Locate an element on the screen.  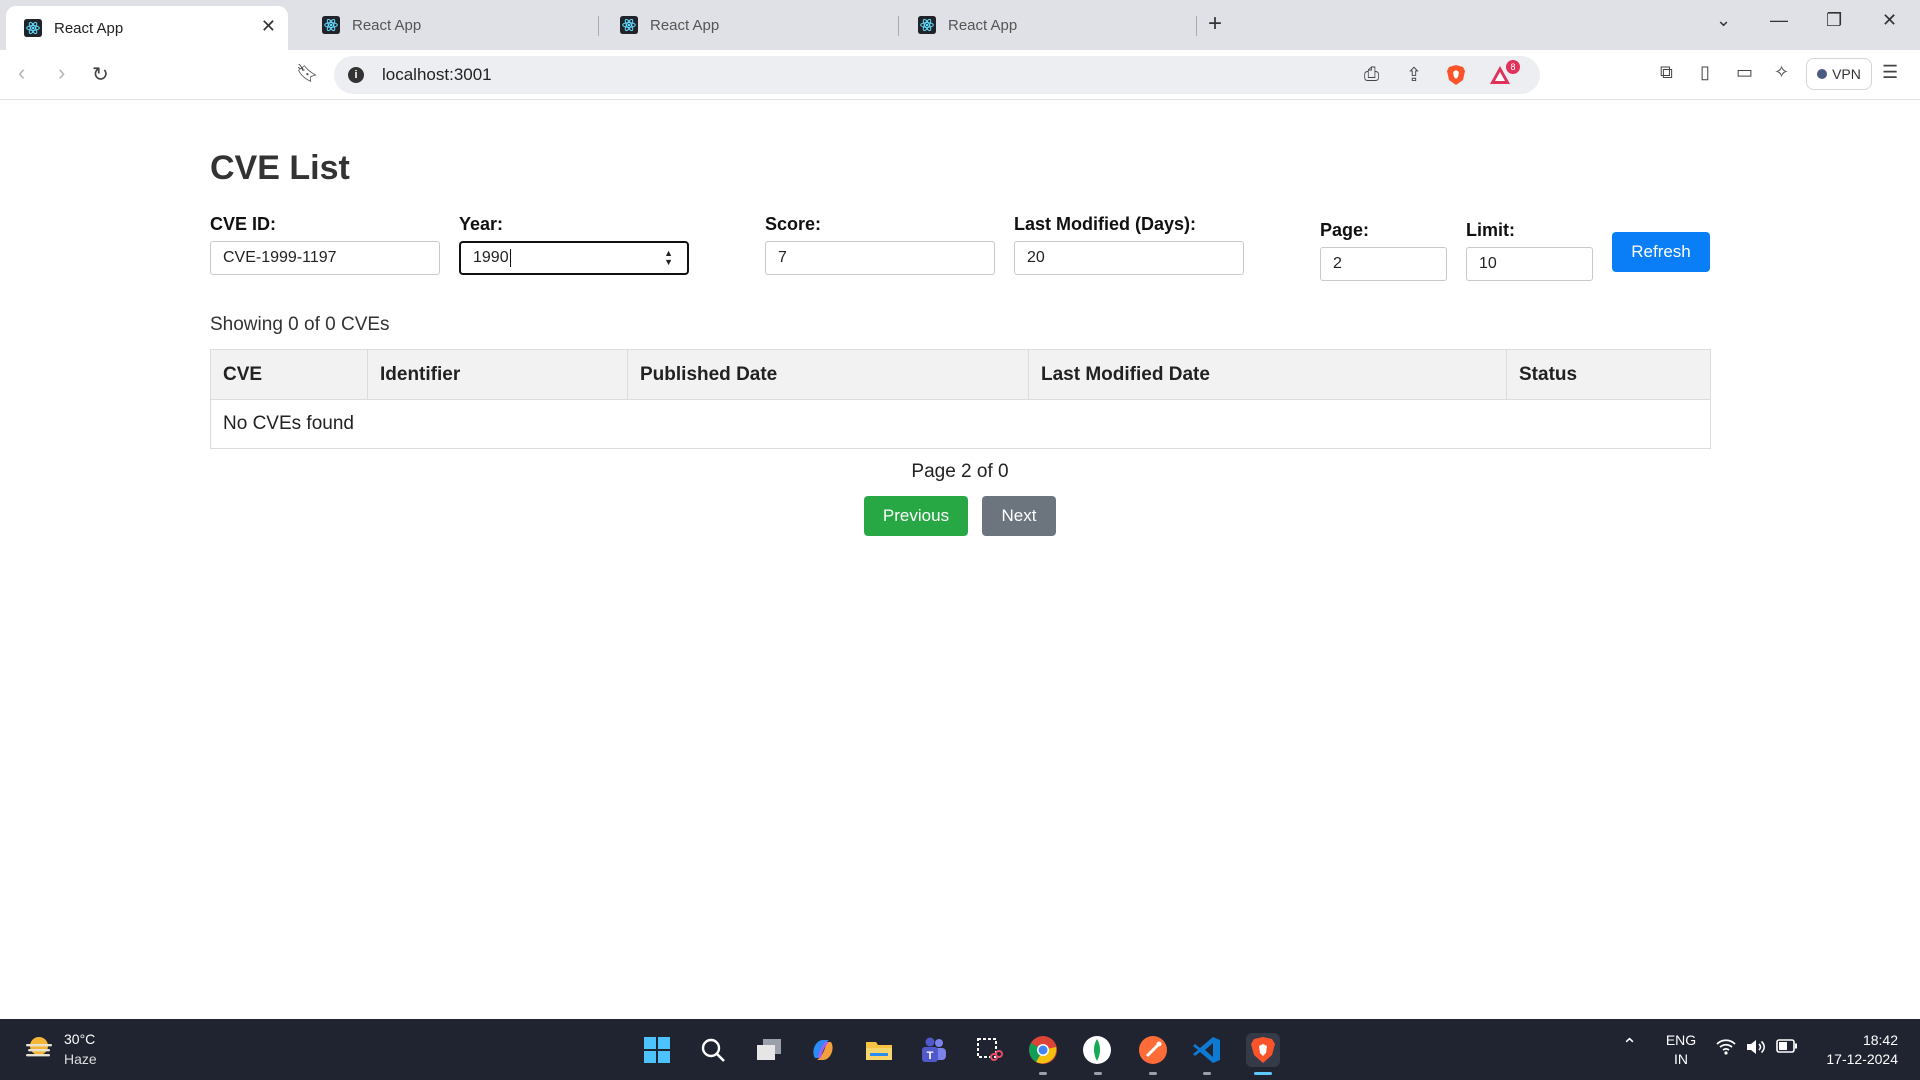
page-title: CVE List is located at coordinates (280, 168).